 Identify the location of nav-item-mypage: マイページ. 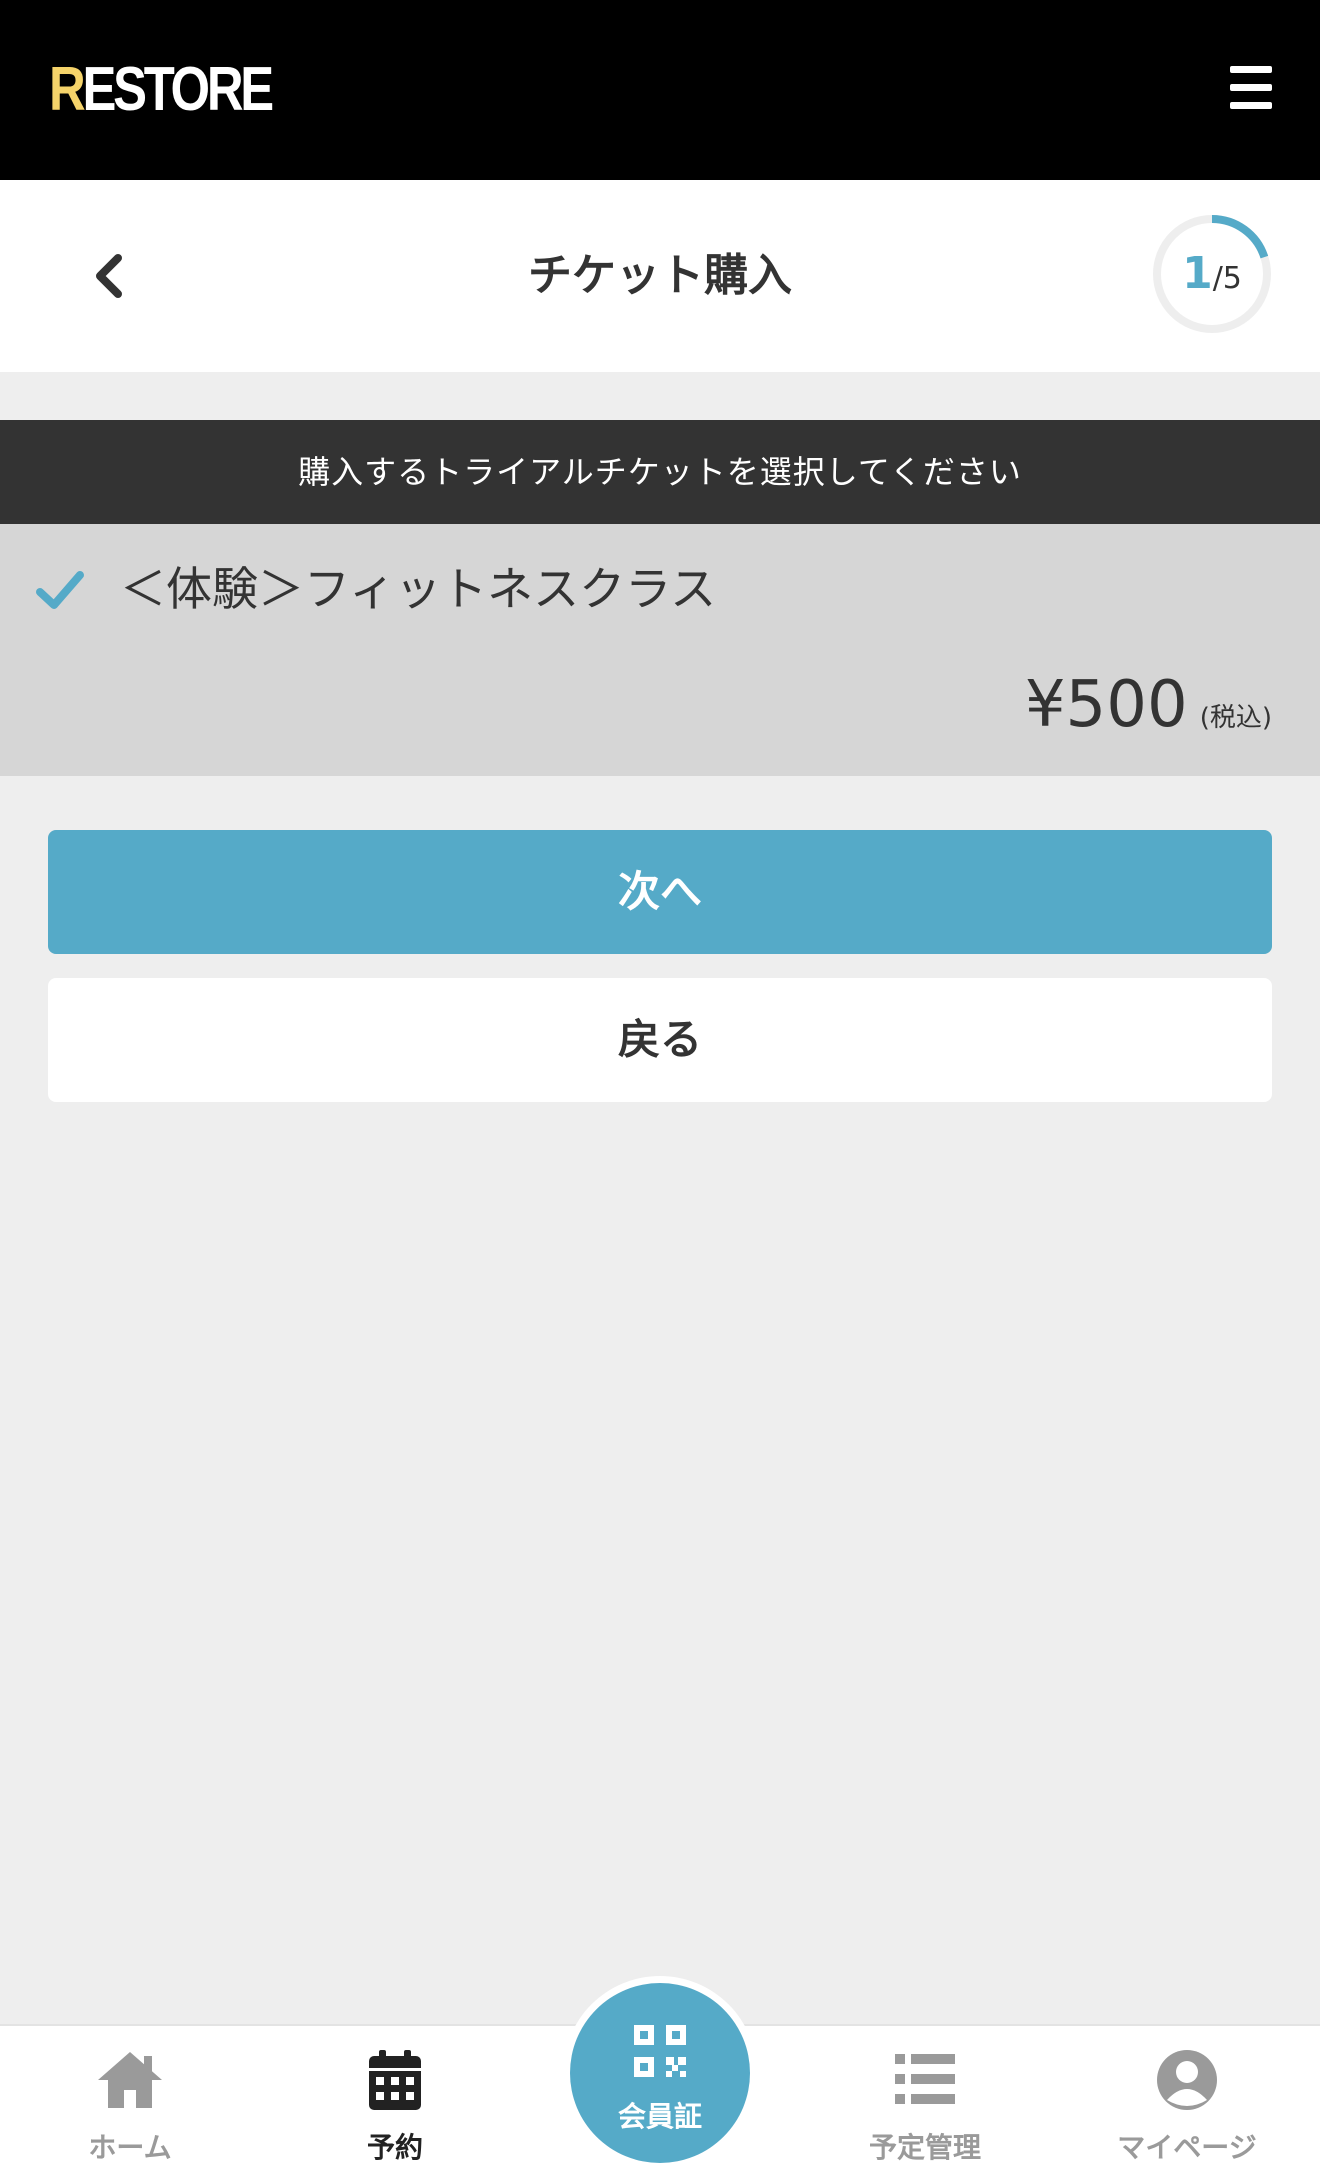
(1187, 2101).